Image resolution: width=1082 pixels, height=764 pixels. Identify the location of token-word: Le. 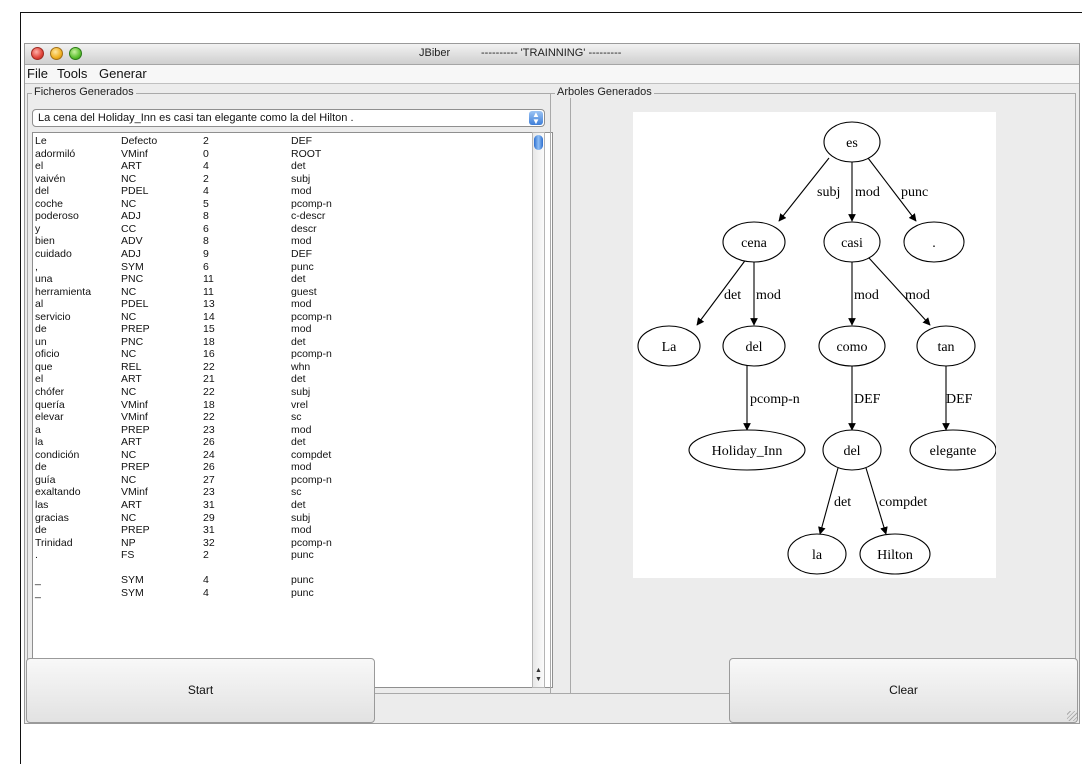
(41, 141).